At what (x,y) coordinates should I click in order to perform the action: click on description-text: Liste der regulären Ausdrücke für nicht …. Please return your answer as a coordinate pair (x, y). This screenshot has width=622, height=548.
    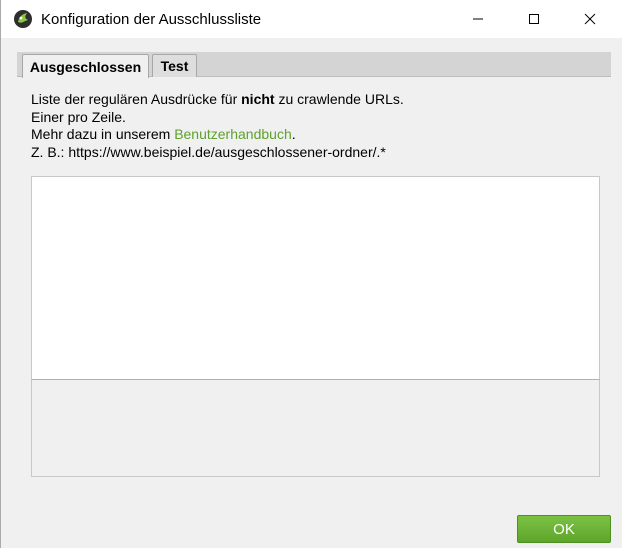
    Looking at the image, I should click on (217, 126).